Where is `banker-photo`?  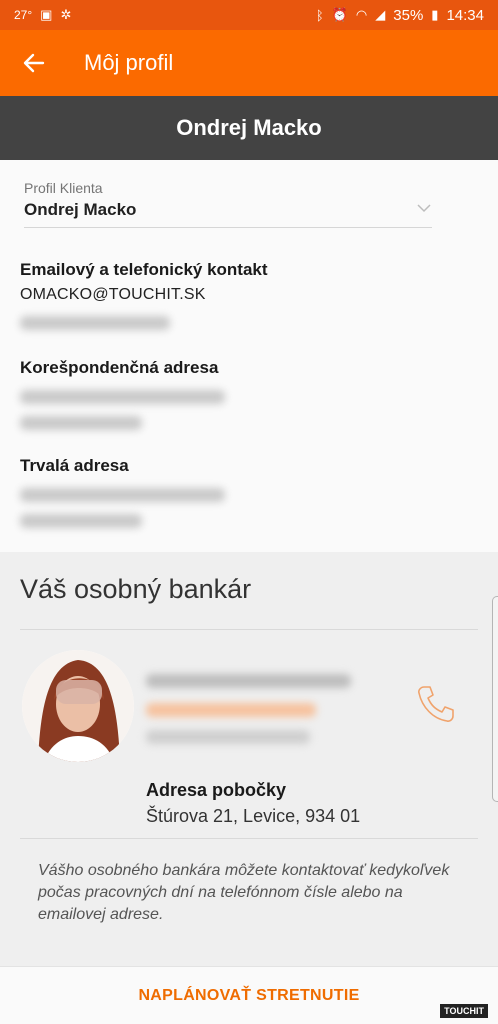 banker-photo is located at coordinates (78, 706).